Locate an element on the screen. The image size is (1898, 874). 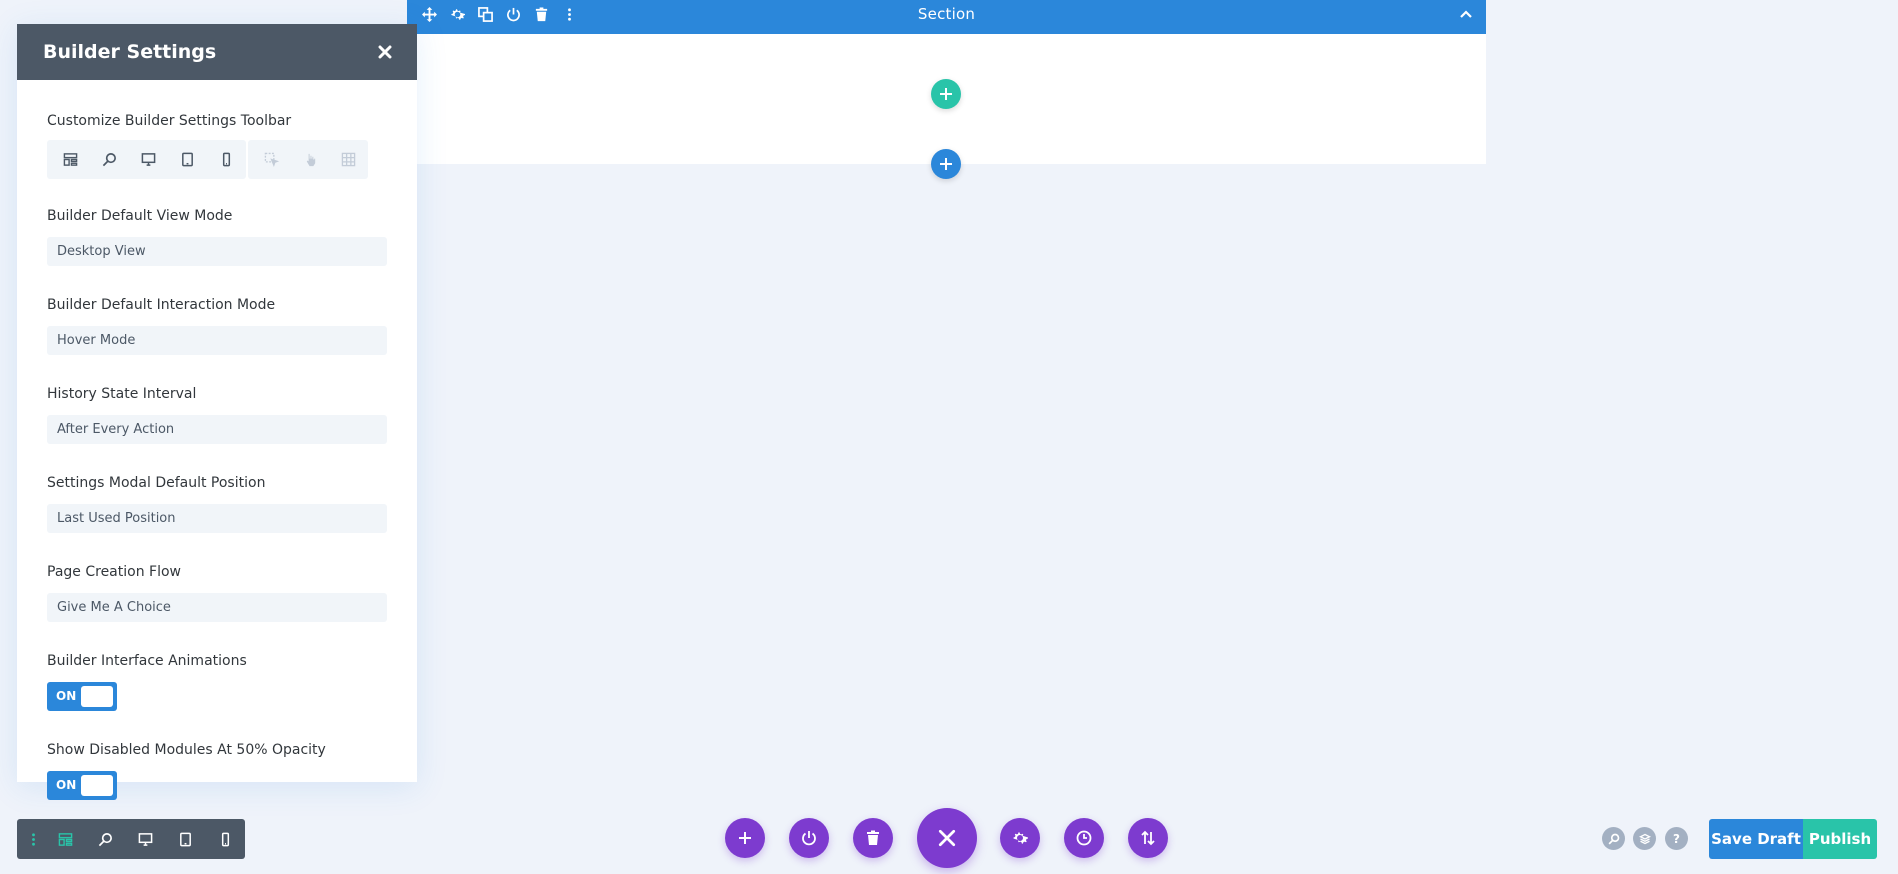
sort-button is located at coordinates (1148, 838).